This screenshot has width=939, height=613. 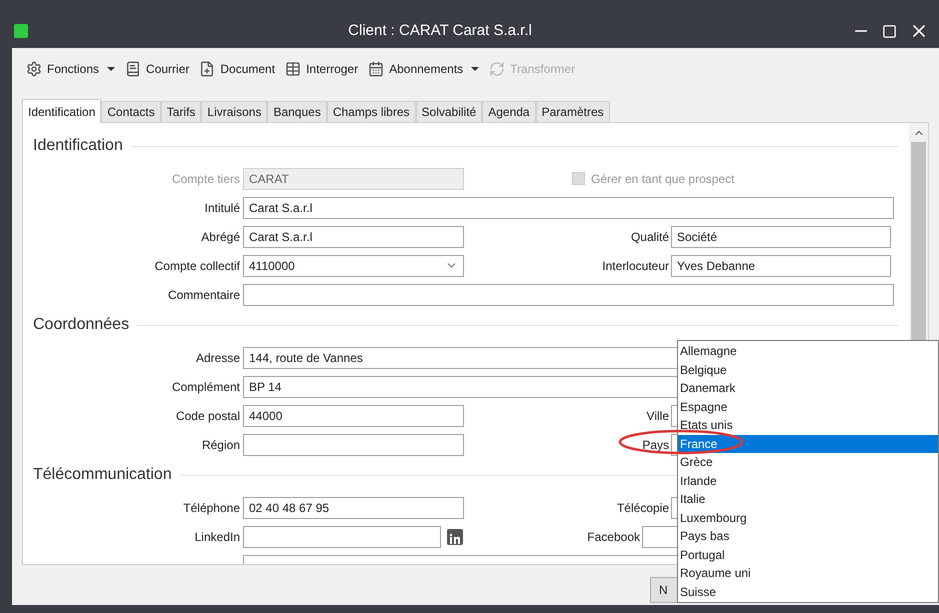 What do you see at coordinates (635, 265) in the screenshot?
I see `field-label: Interlocuteur` at bounding box center [635, 265].